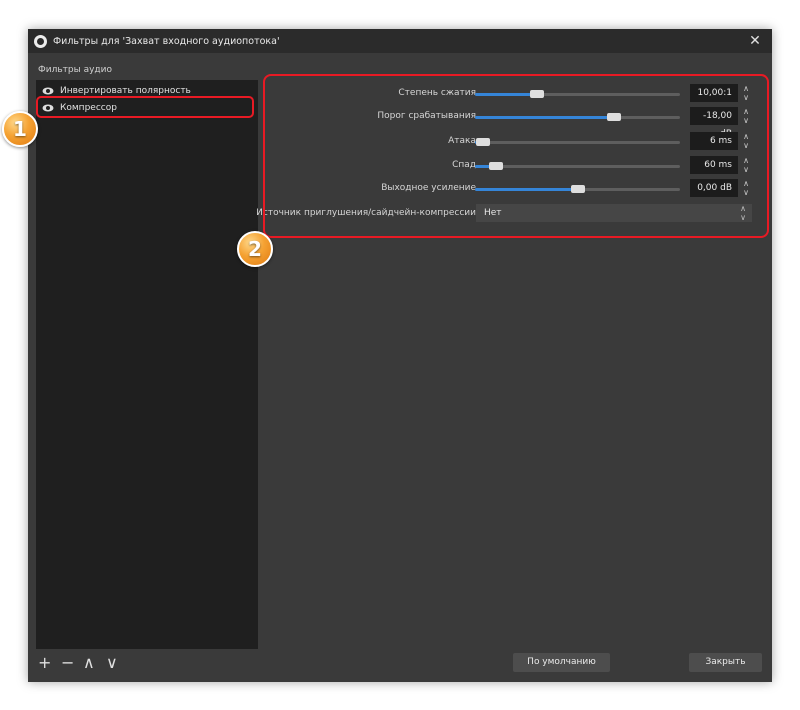 The width and height of the screenshot is (800, 710). What do you see at coordinates (89, 662) in the screenshot?
I see `move-up-button: ∧` at bounding box center [89, 662].